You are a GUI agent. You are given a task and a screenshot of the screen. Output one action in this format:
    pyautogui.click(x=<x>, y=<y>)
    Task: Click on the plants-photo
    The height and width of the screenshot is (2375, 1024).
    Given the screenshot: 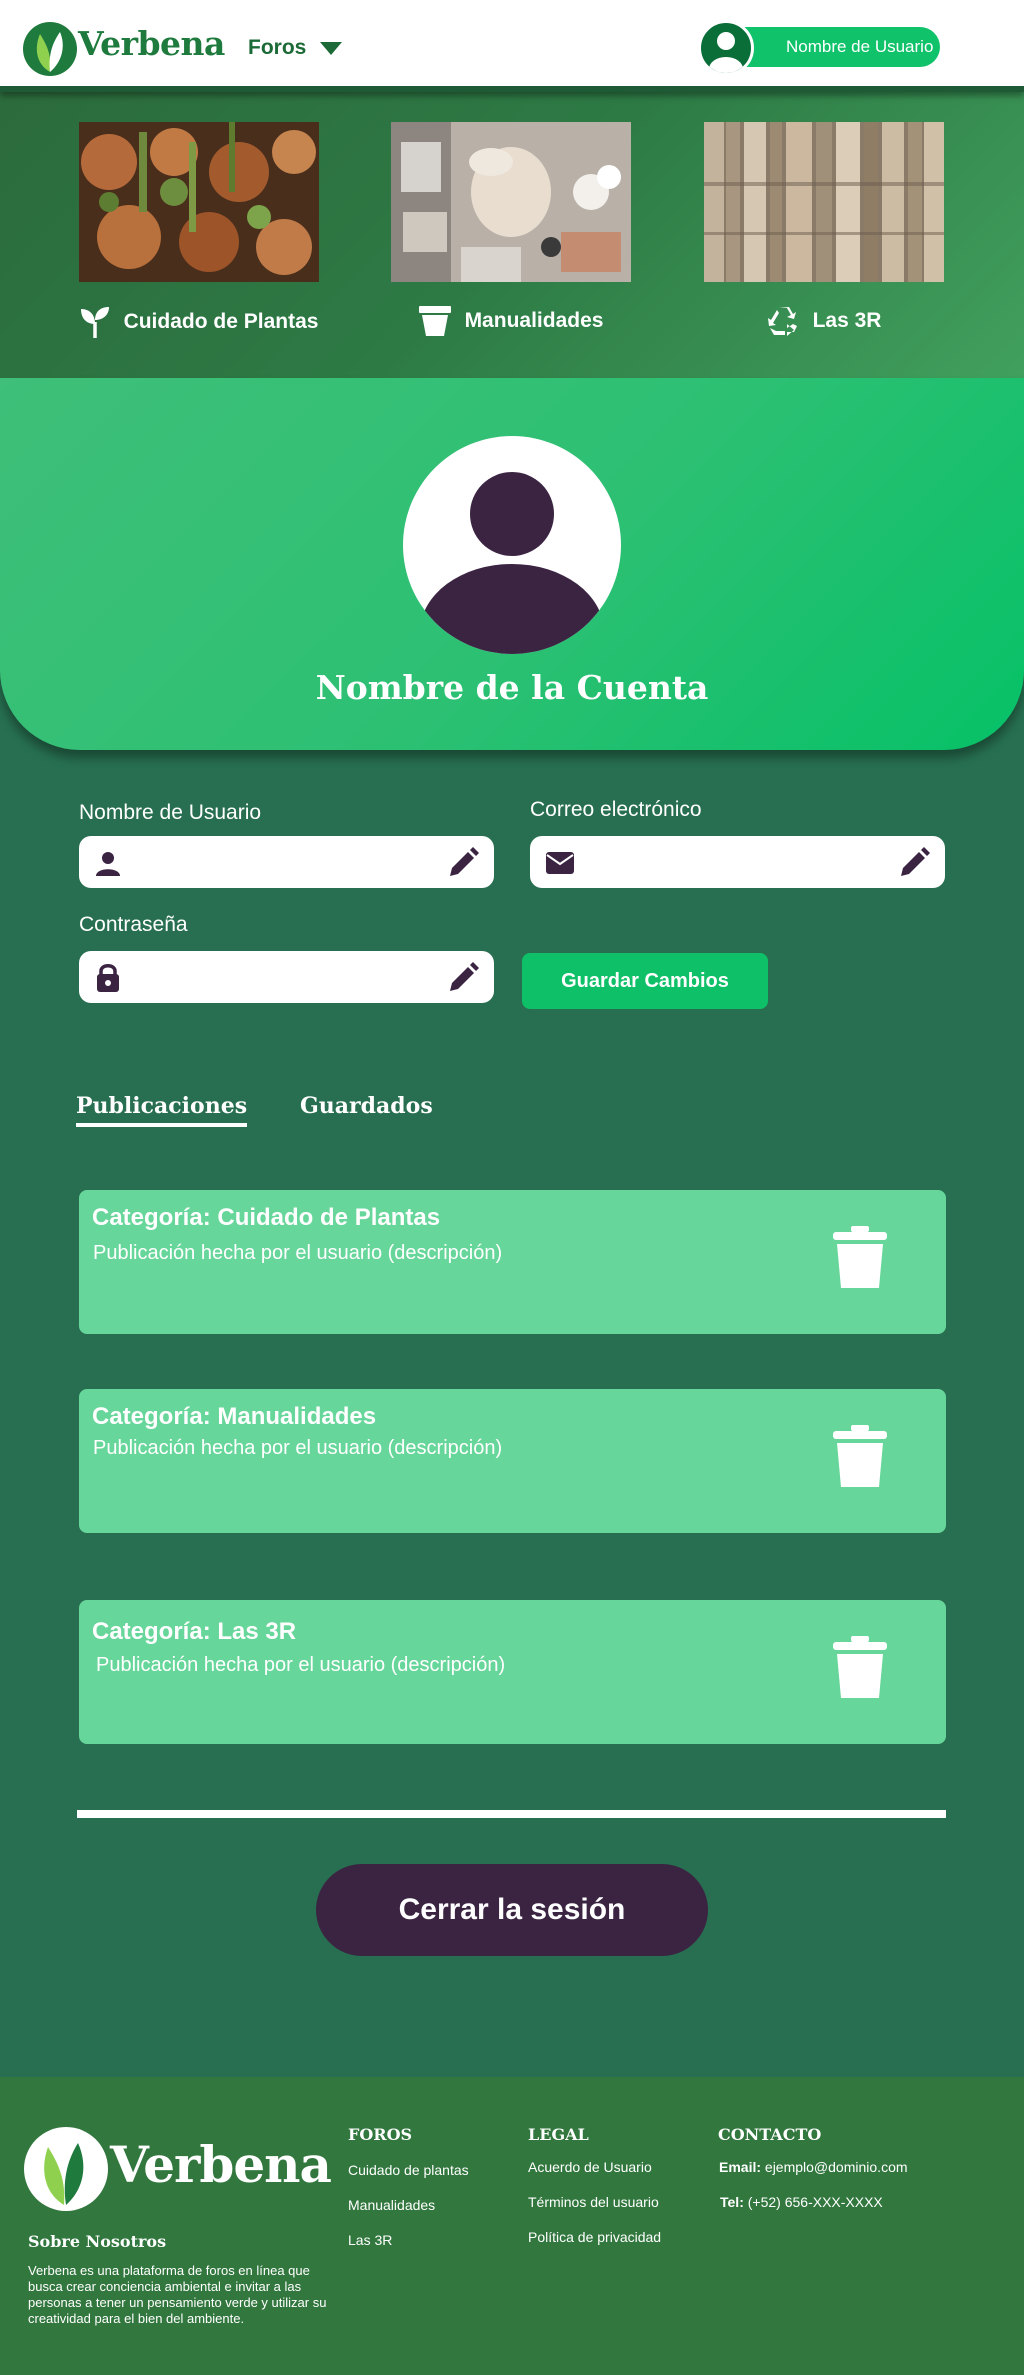 What is the action you would take?
    pyautogui.click(x=199, y=202)
    